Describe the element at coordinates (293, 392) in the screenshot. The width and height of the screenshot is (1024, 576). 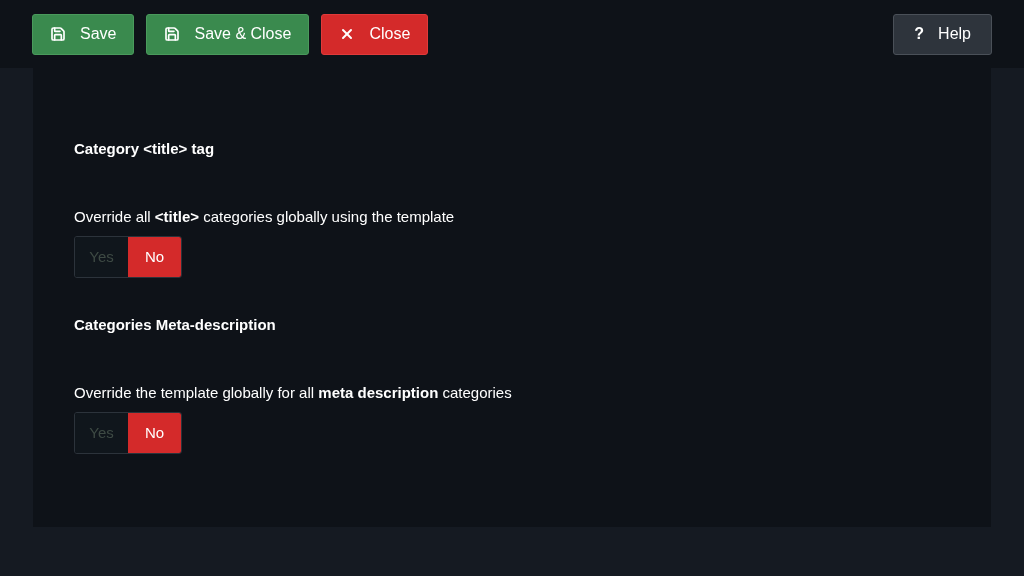
I see `field-label: Override the template globally for all meta description categories` at that location.